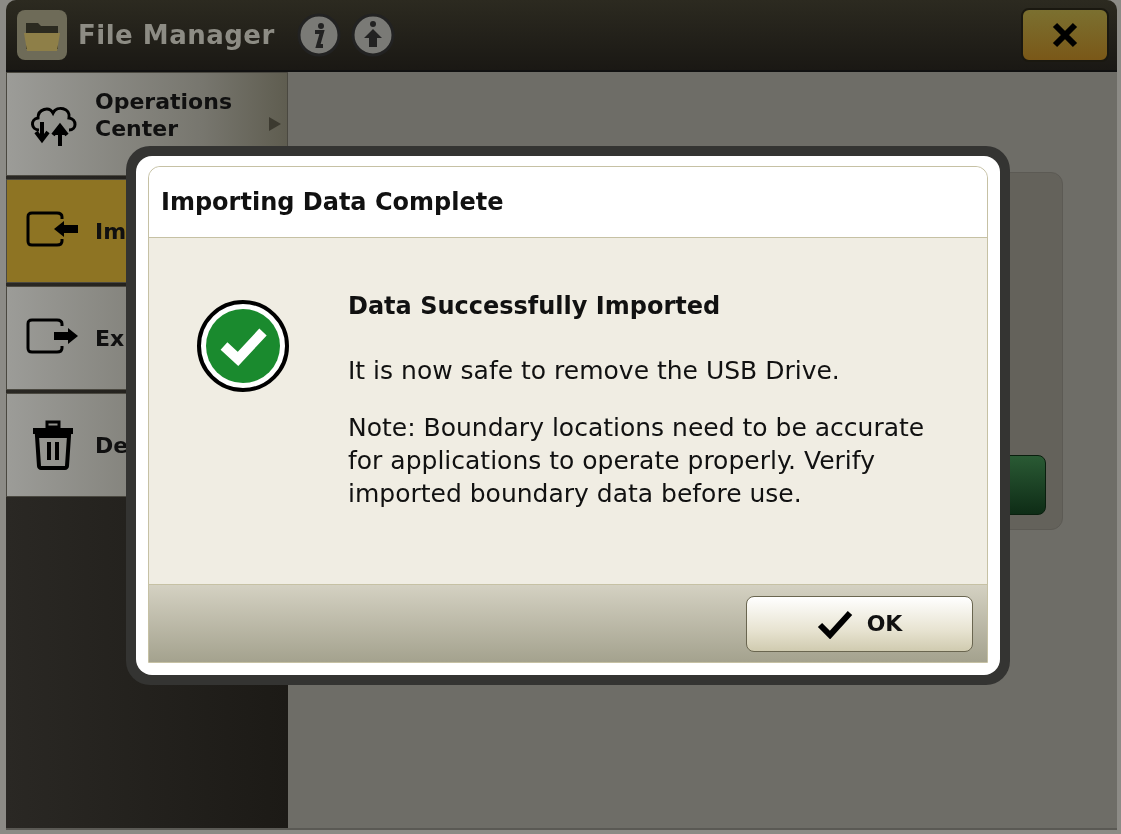 This screenshot has height=834, width=1121. I want to click on message-text: It is now safe to remove the USB Drive., so click(594, 370).